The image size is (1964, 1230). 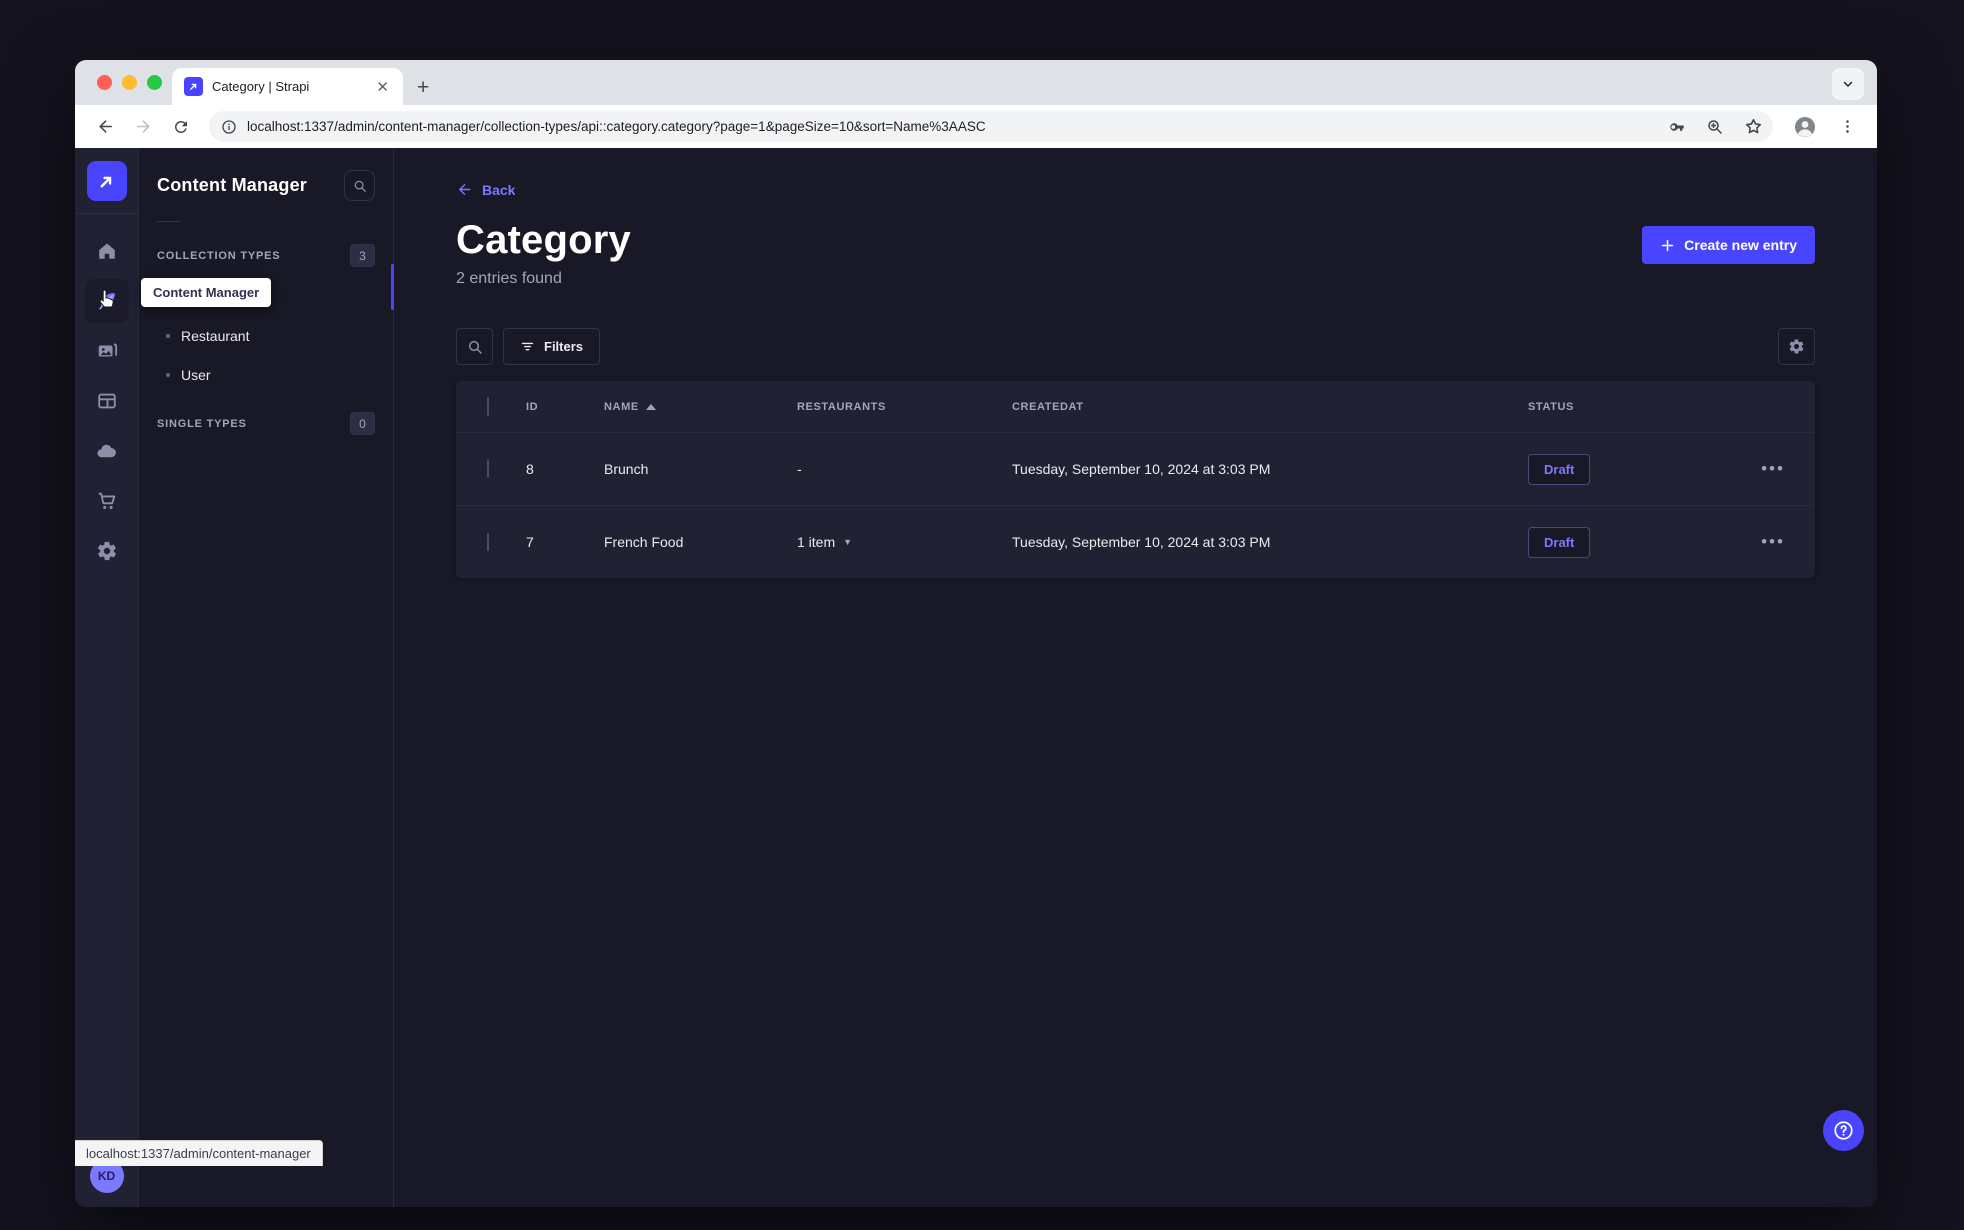 What do you see at coordinates (359, 185) in the screenshot?
I see `panel-search-button` at bounding box center [359, 185].